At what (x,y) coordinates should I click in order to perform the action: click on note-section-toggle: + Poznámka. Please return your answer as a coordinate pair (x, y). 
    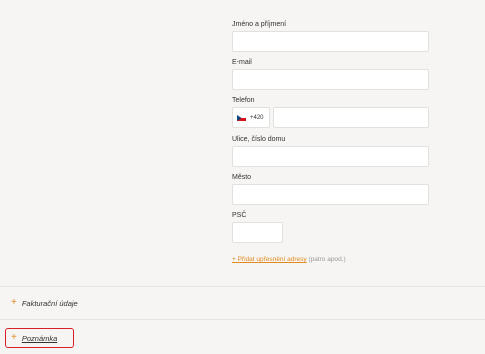
    Looking at the image, I should click on (34, 338).